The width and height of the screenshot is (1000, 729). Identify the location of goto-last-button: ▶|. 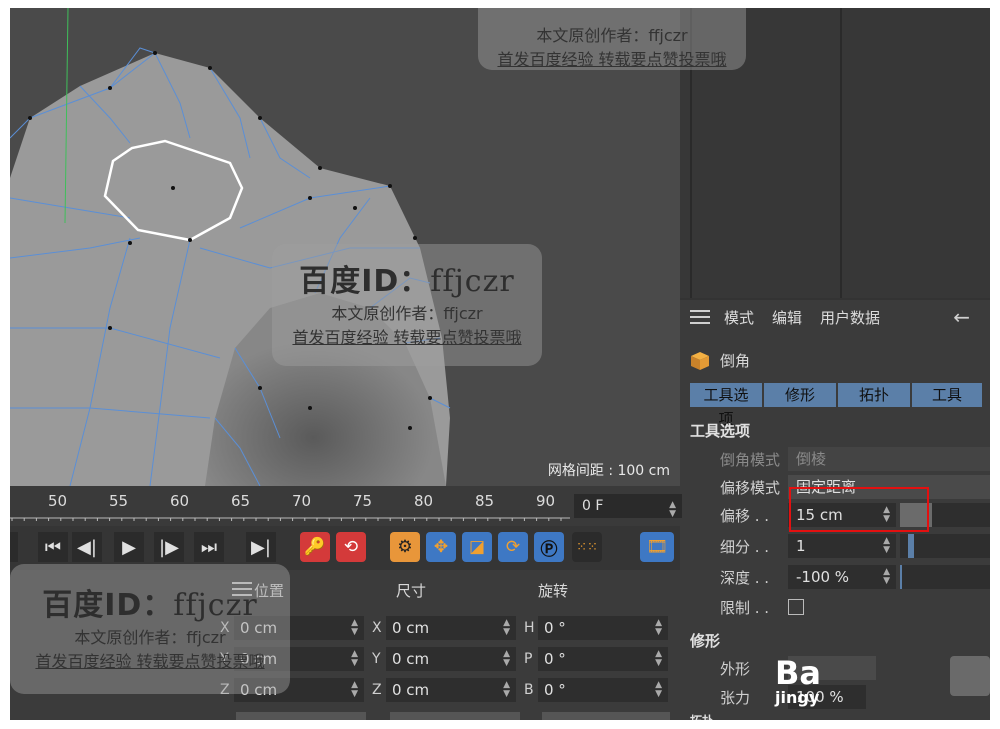
(261, 547).